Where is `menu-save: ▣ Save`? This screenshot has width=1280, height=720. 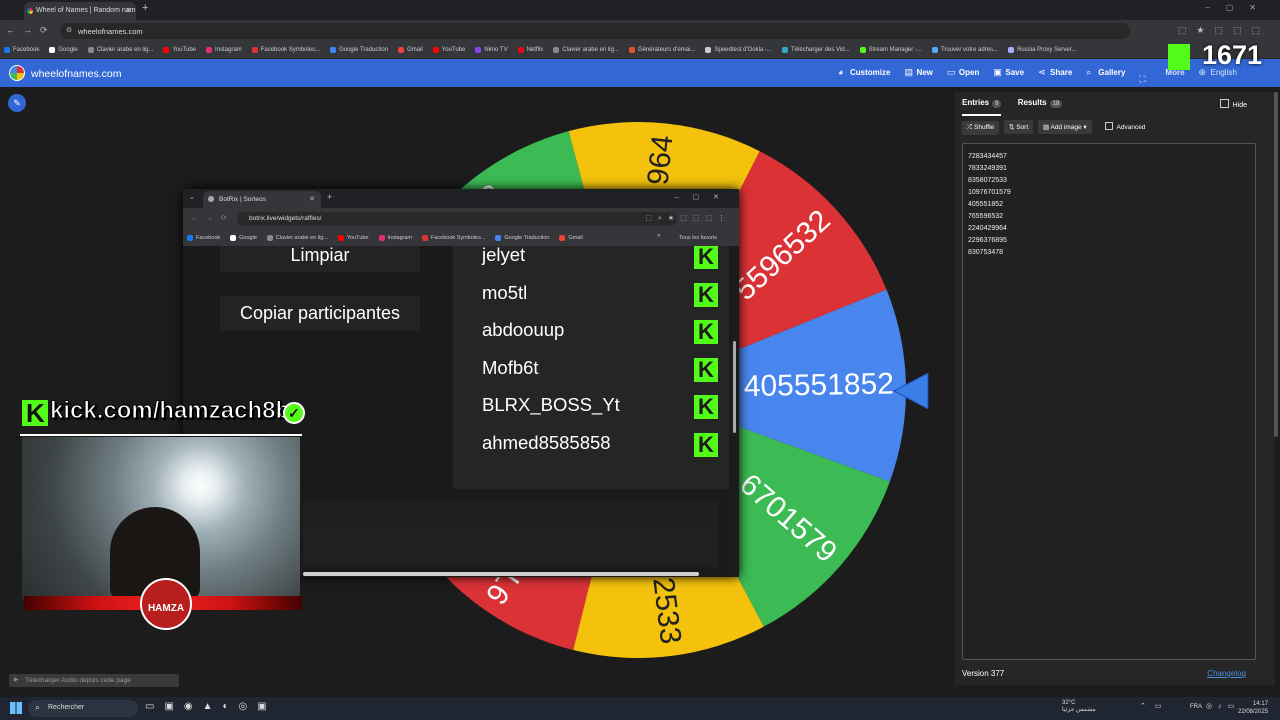
menu-save: ▣ Save is located at coordinates (1009, 72).